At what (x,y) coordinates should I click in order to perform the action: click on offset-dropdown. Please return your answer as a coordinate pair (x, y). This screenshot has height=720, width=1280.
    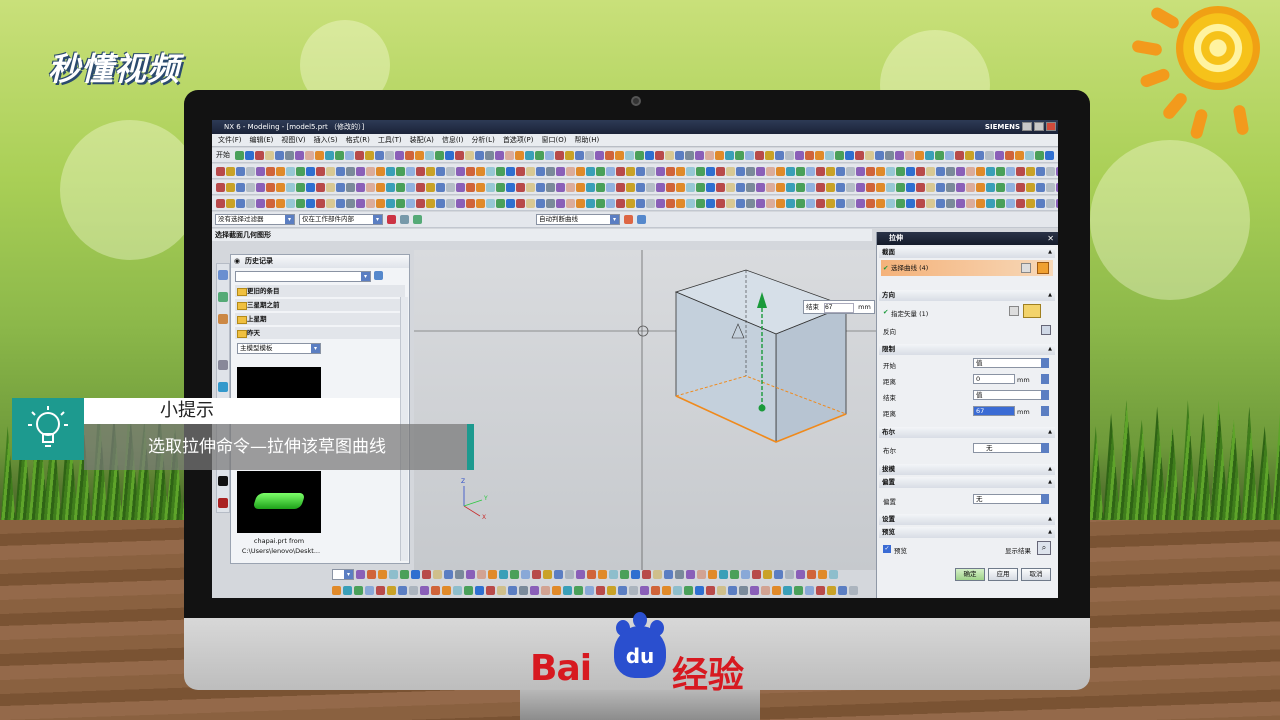
    Looking at the image, I should click on (1045, 499).